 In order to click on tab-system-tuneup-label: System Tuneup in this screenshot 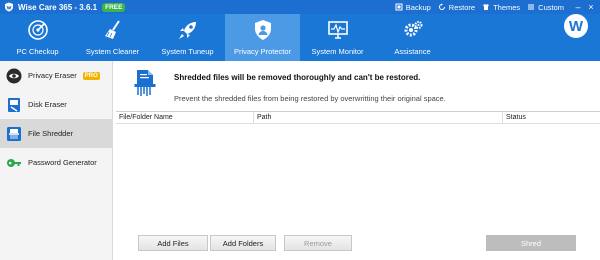, I will do `click(187, 51)`.